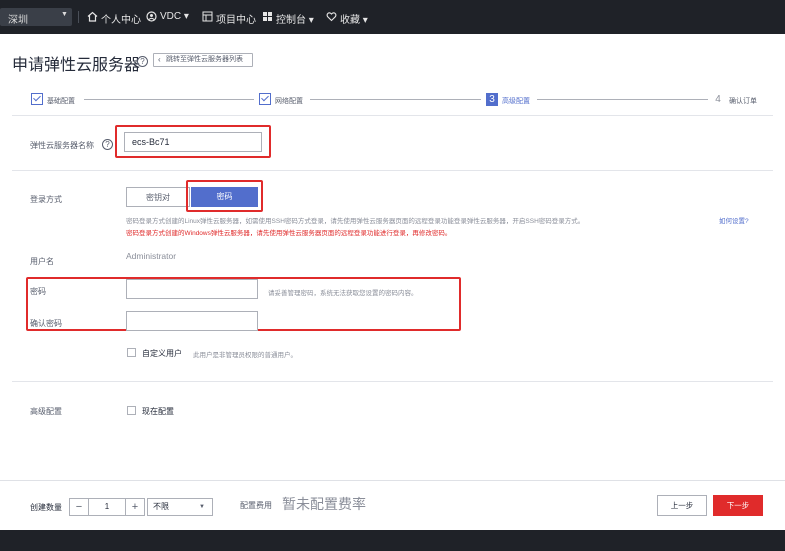 The height and width of the screenshot is (551, 785). I want to click on footer-bar, so click(392, 540).